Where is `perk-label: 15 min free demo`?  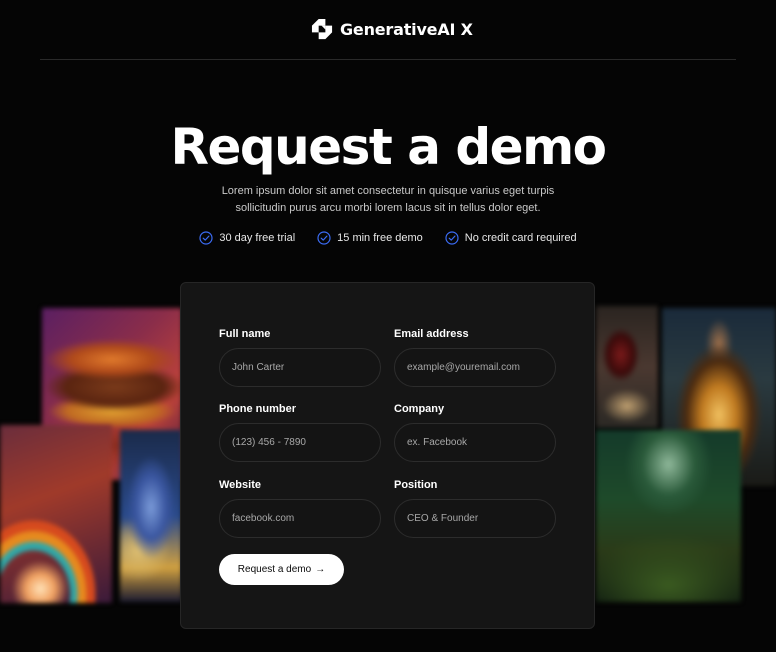
perk-label: 15 min free demo is located at coordinates (380, 238).